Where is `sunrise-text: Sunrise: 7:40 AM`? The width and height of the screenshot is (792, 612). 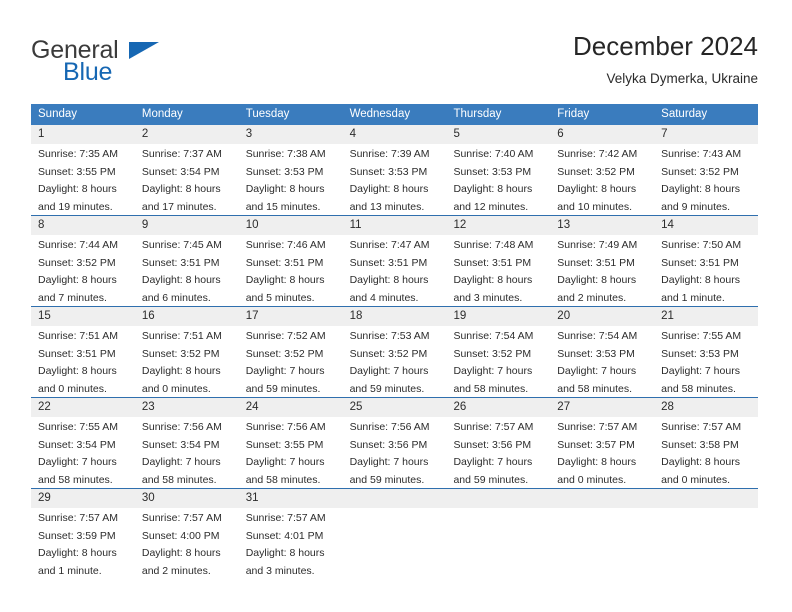 sunrise-text: Sunrise: 7:40 AM is located at coordinates (493, 154).